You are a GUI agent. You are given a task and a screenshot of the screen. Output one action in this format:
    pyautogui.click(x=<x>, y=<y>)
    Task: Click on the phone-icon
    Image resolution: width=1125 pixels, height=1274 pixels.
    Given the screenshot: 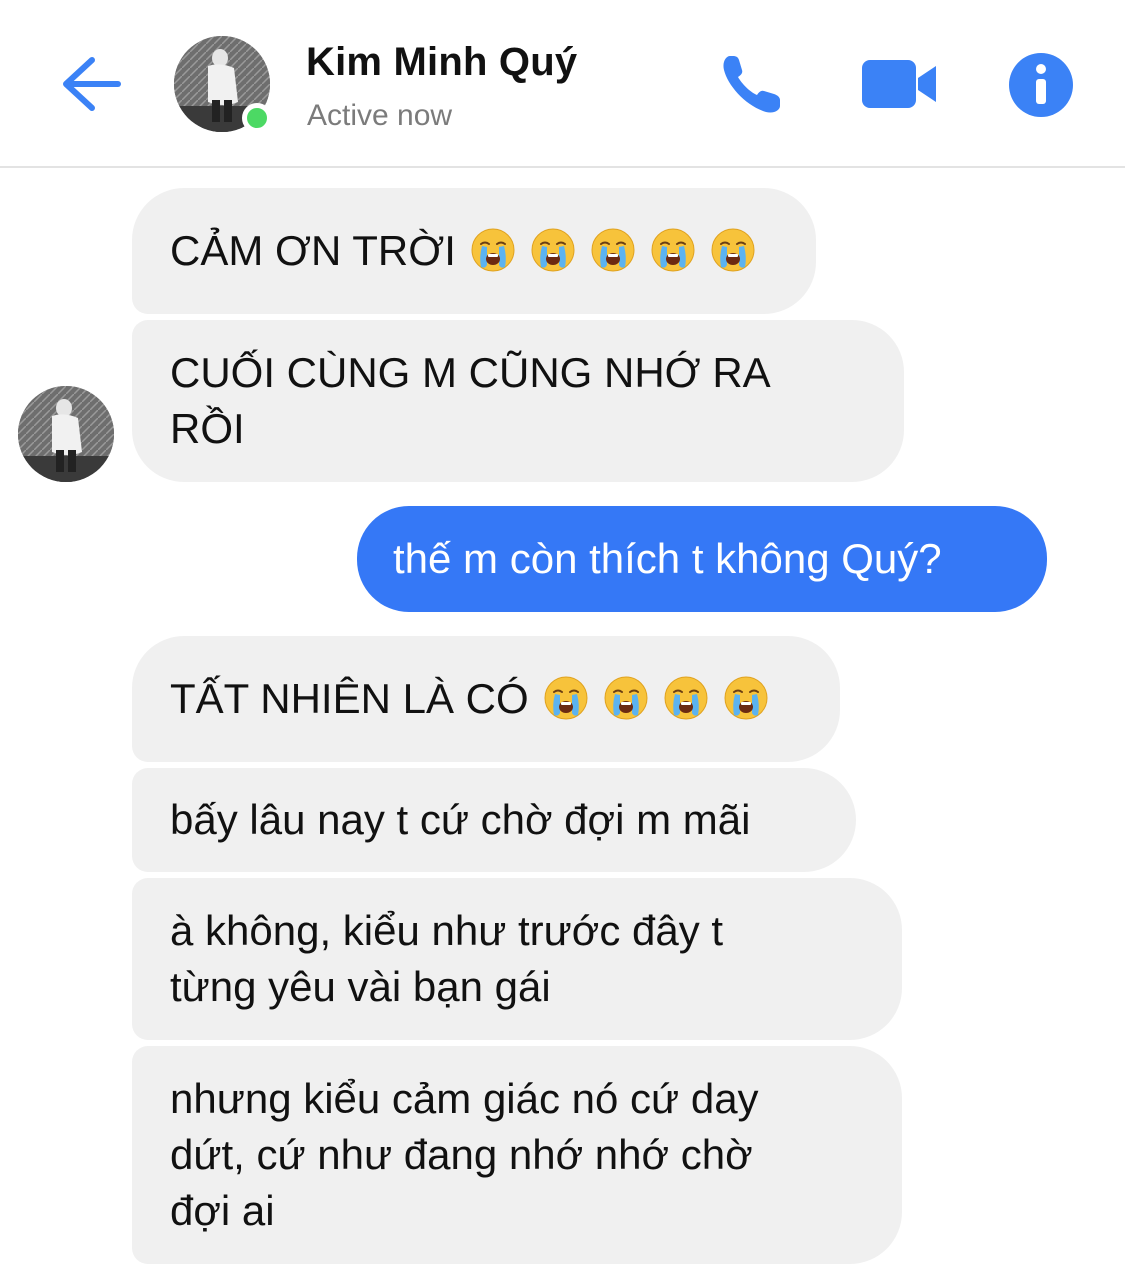 What is the action you would take?
    pyautogui.click(x=751, y=84)
    